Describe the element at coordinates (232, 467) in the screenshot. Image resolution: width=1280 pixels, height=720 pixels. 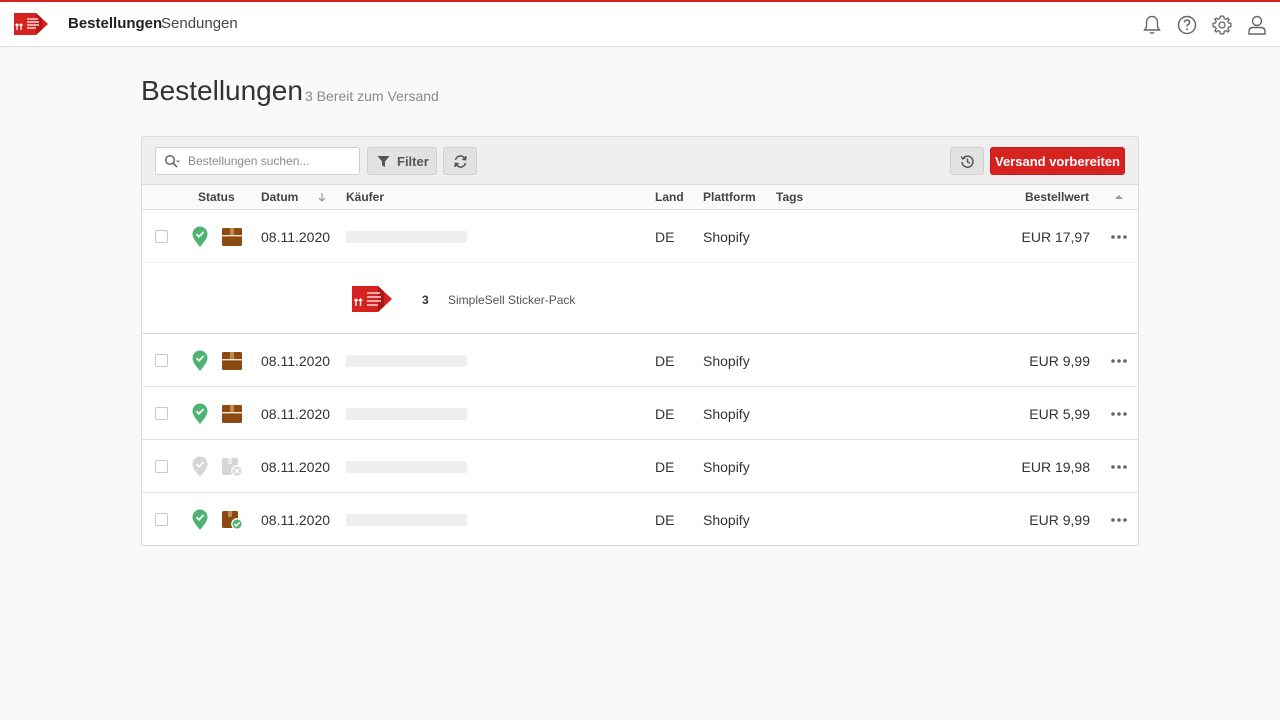
I see `package-cancelled-icon` at that location.